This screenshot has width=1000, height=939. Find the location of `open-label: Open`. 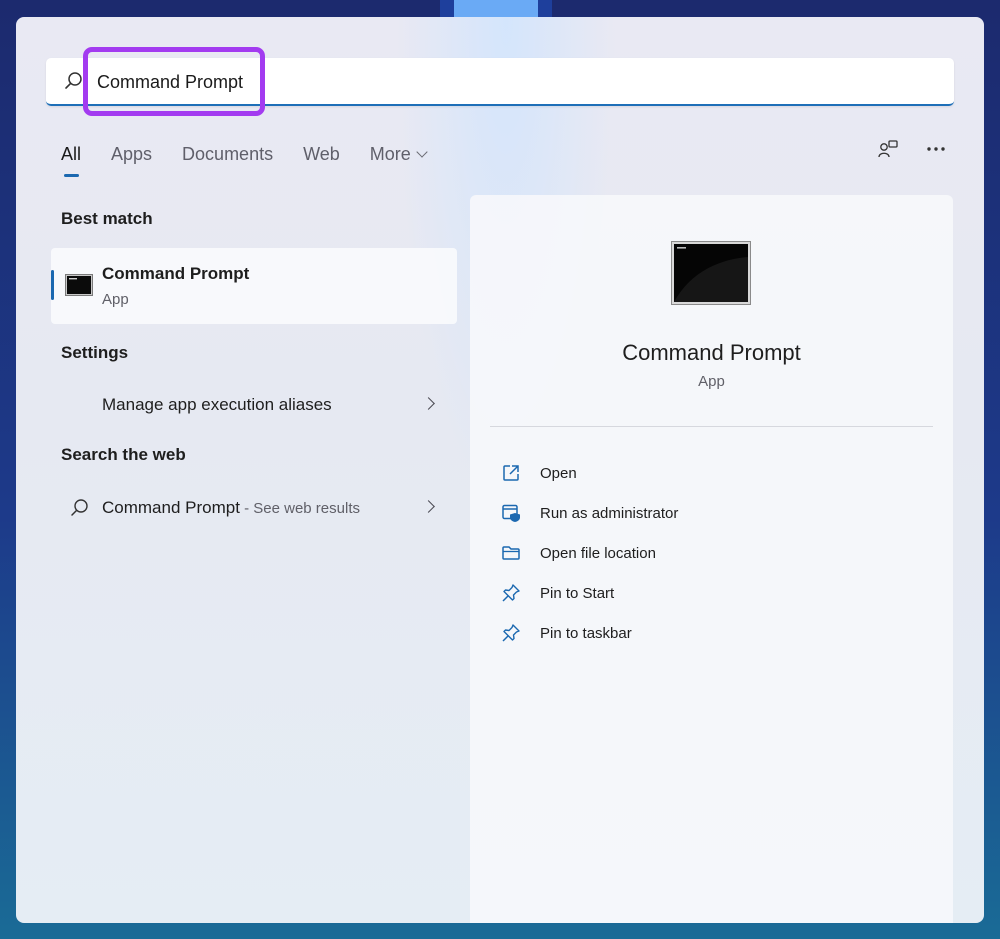

open-label: Open is located at coordinates (558, 473).